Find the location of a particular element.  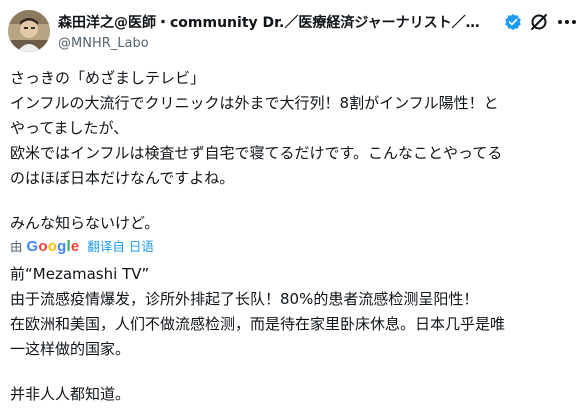

translated-text-blank is located at coordinates (293, 372).